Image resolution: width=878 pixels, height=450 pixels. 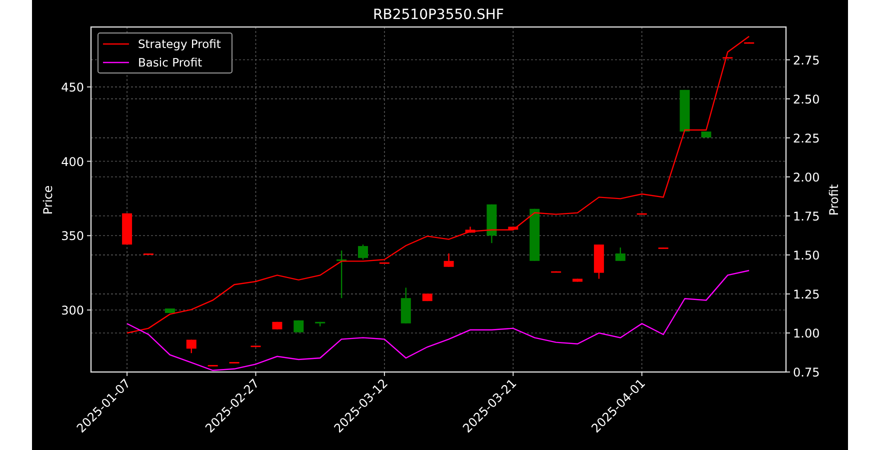 I want to click on tick-label: 2.50, so click(x=806, y=99).